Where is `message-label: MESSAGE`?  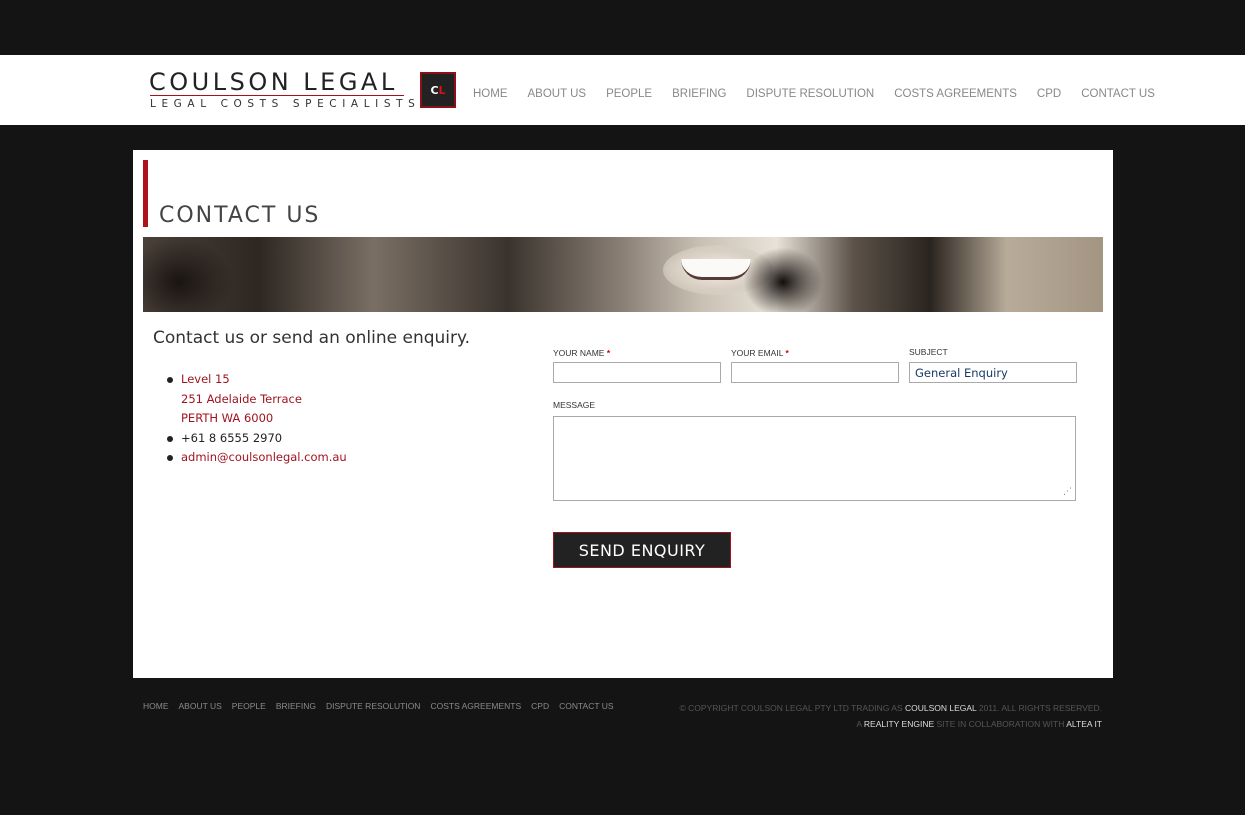
message-label: MESSAGE is located at coordinates (574, 405).